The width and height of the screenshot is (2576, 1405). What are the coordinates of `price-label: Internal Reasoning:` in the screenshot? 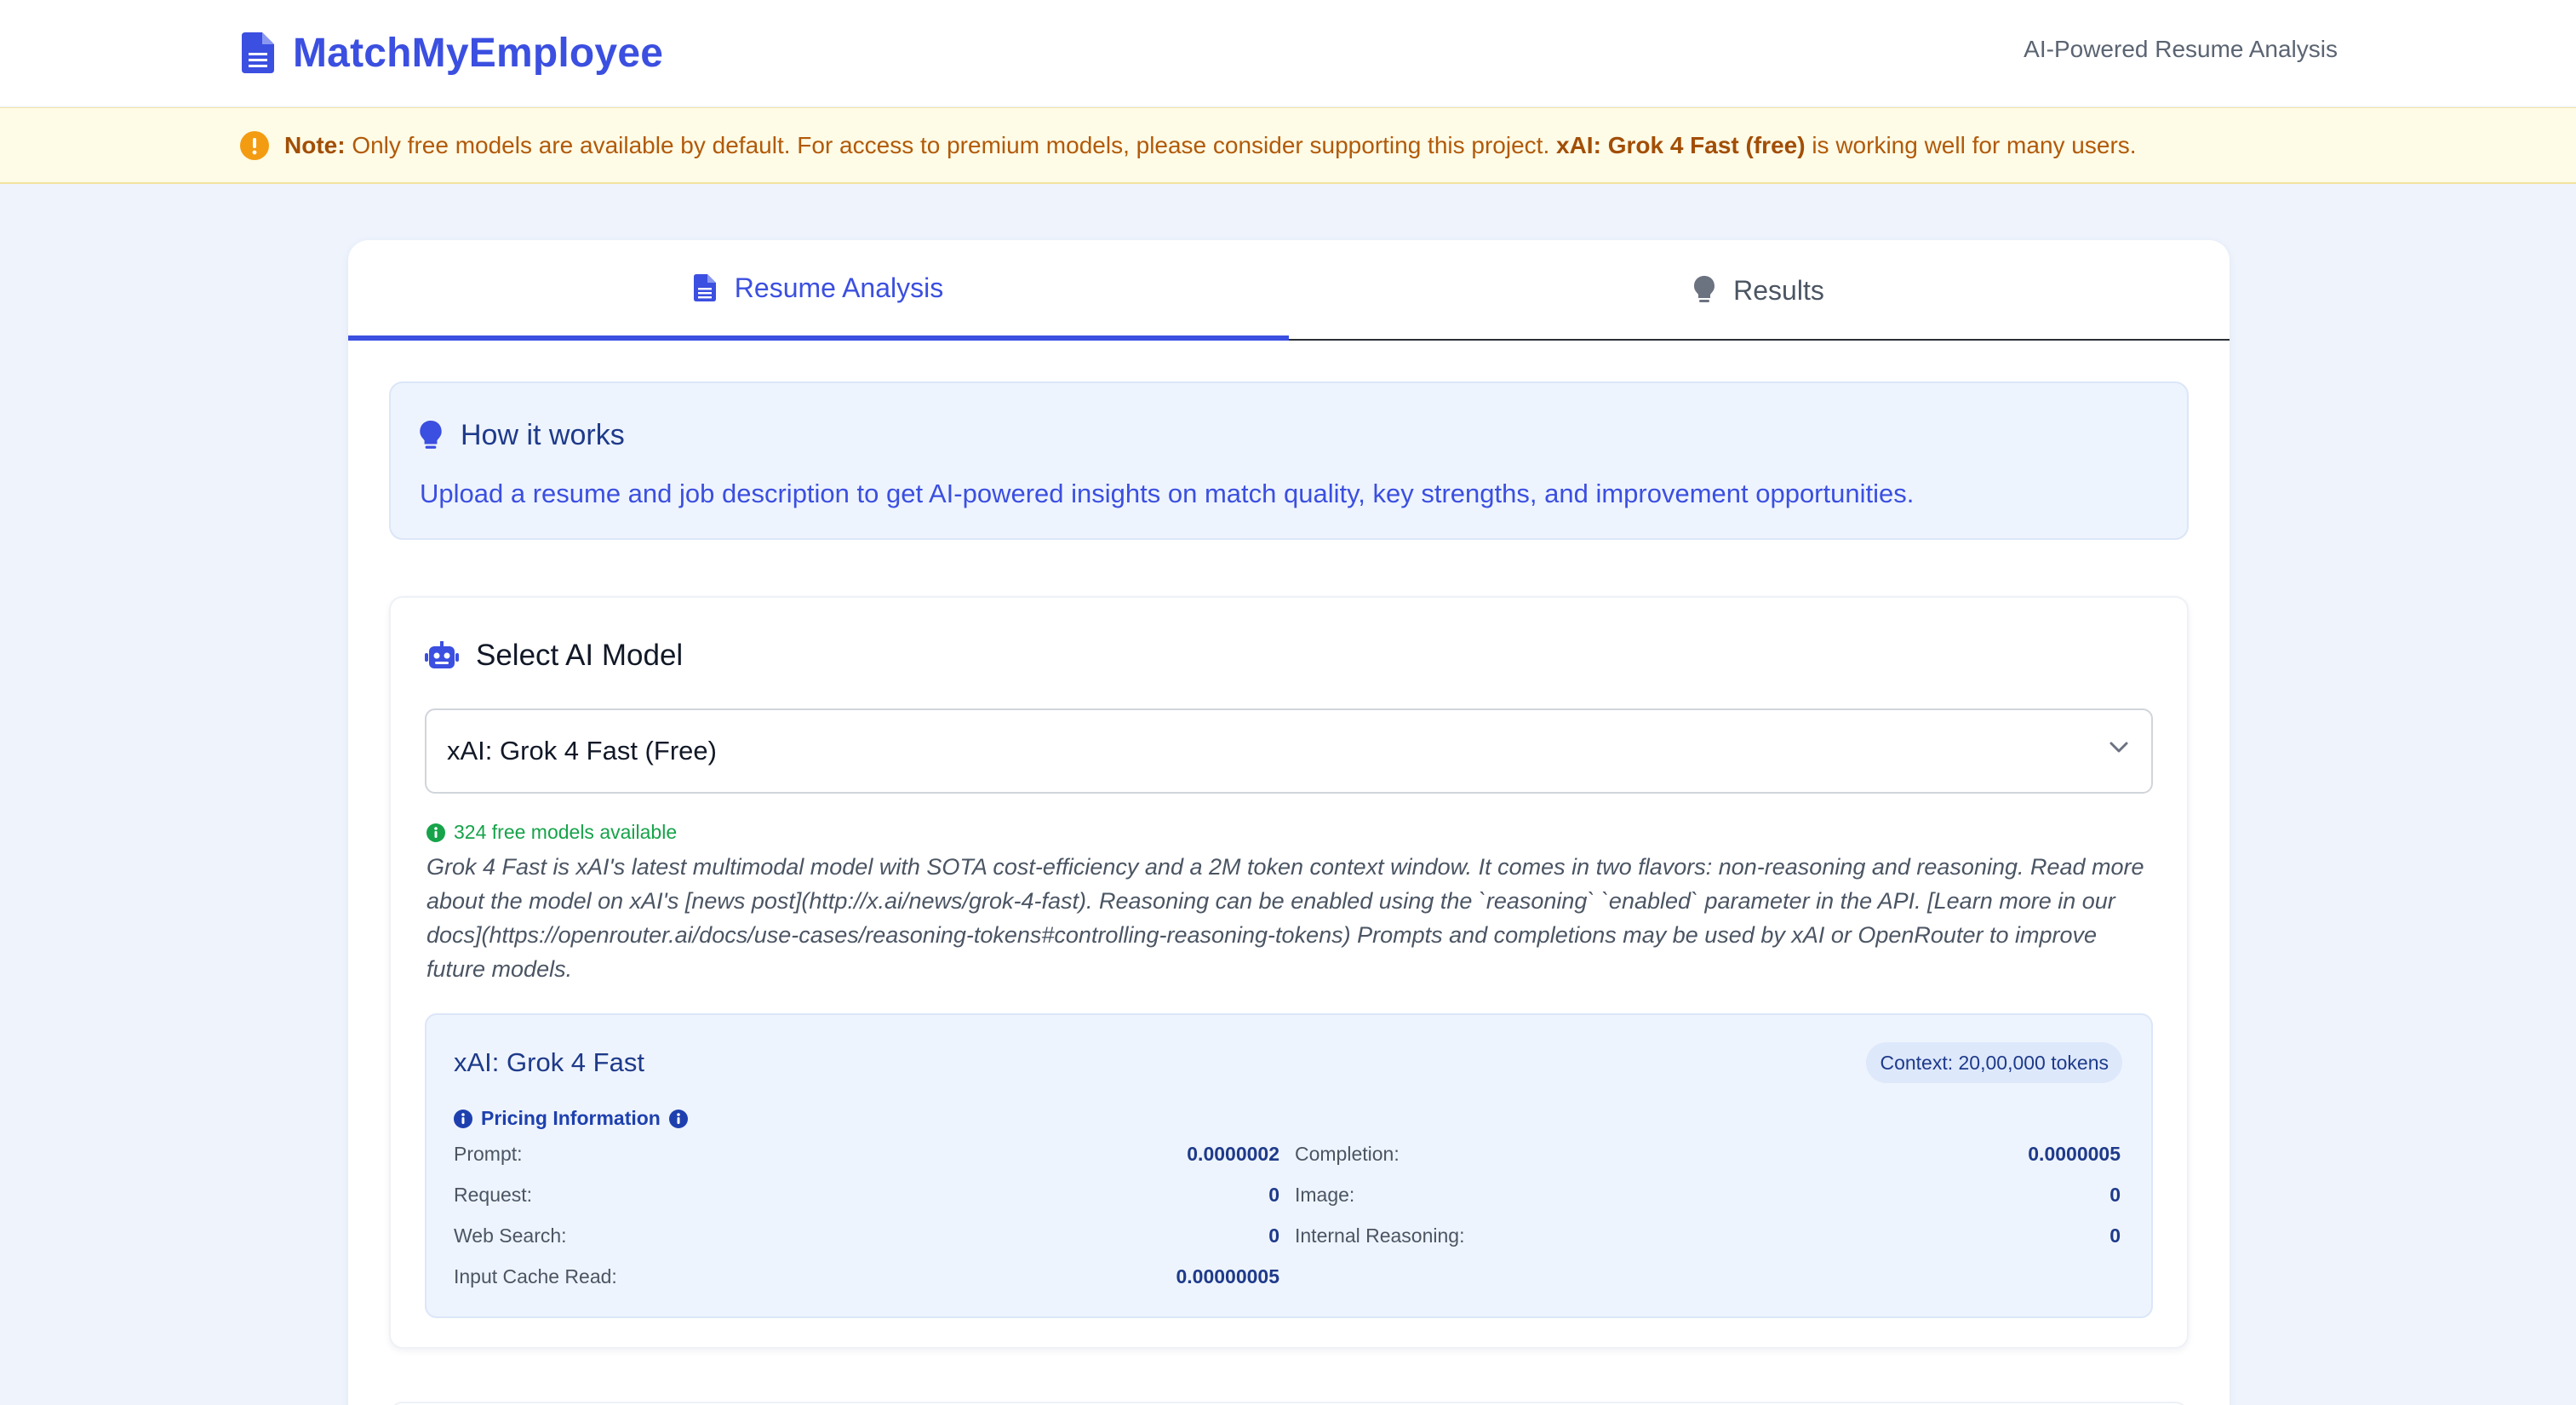 It's located at (1380, 1235).